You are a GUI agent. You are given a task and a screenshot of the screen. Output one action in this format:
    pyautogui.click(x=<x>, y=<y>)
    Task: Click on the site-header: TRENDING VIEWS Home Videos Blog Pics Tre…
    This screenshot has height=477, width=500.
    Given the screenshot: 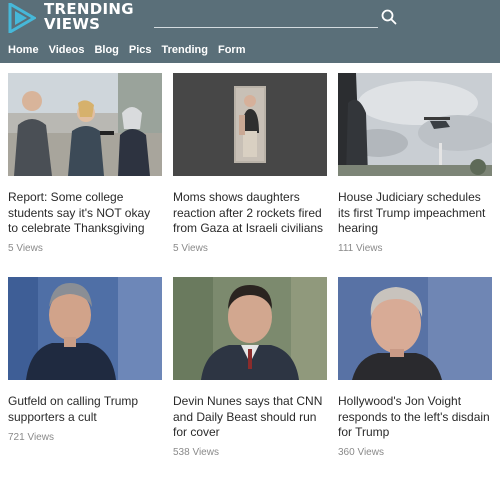 What is the action you would take?
    pyautogui.click(x=250, y=31)
    